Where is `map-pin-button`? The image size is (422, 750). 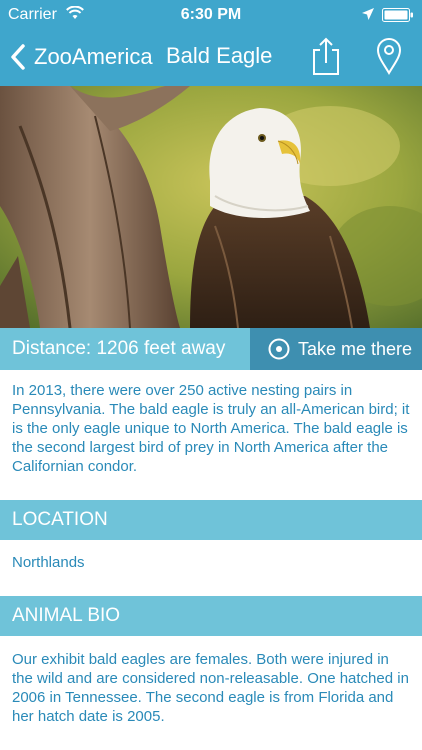 map-pin-button is located at coordinates (389, 56).